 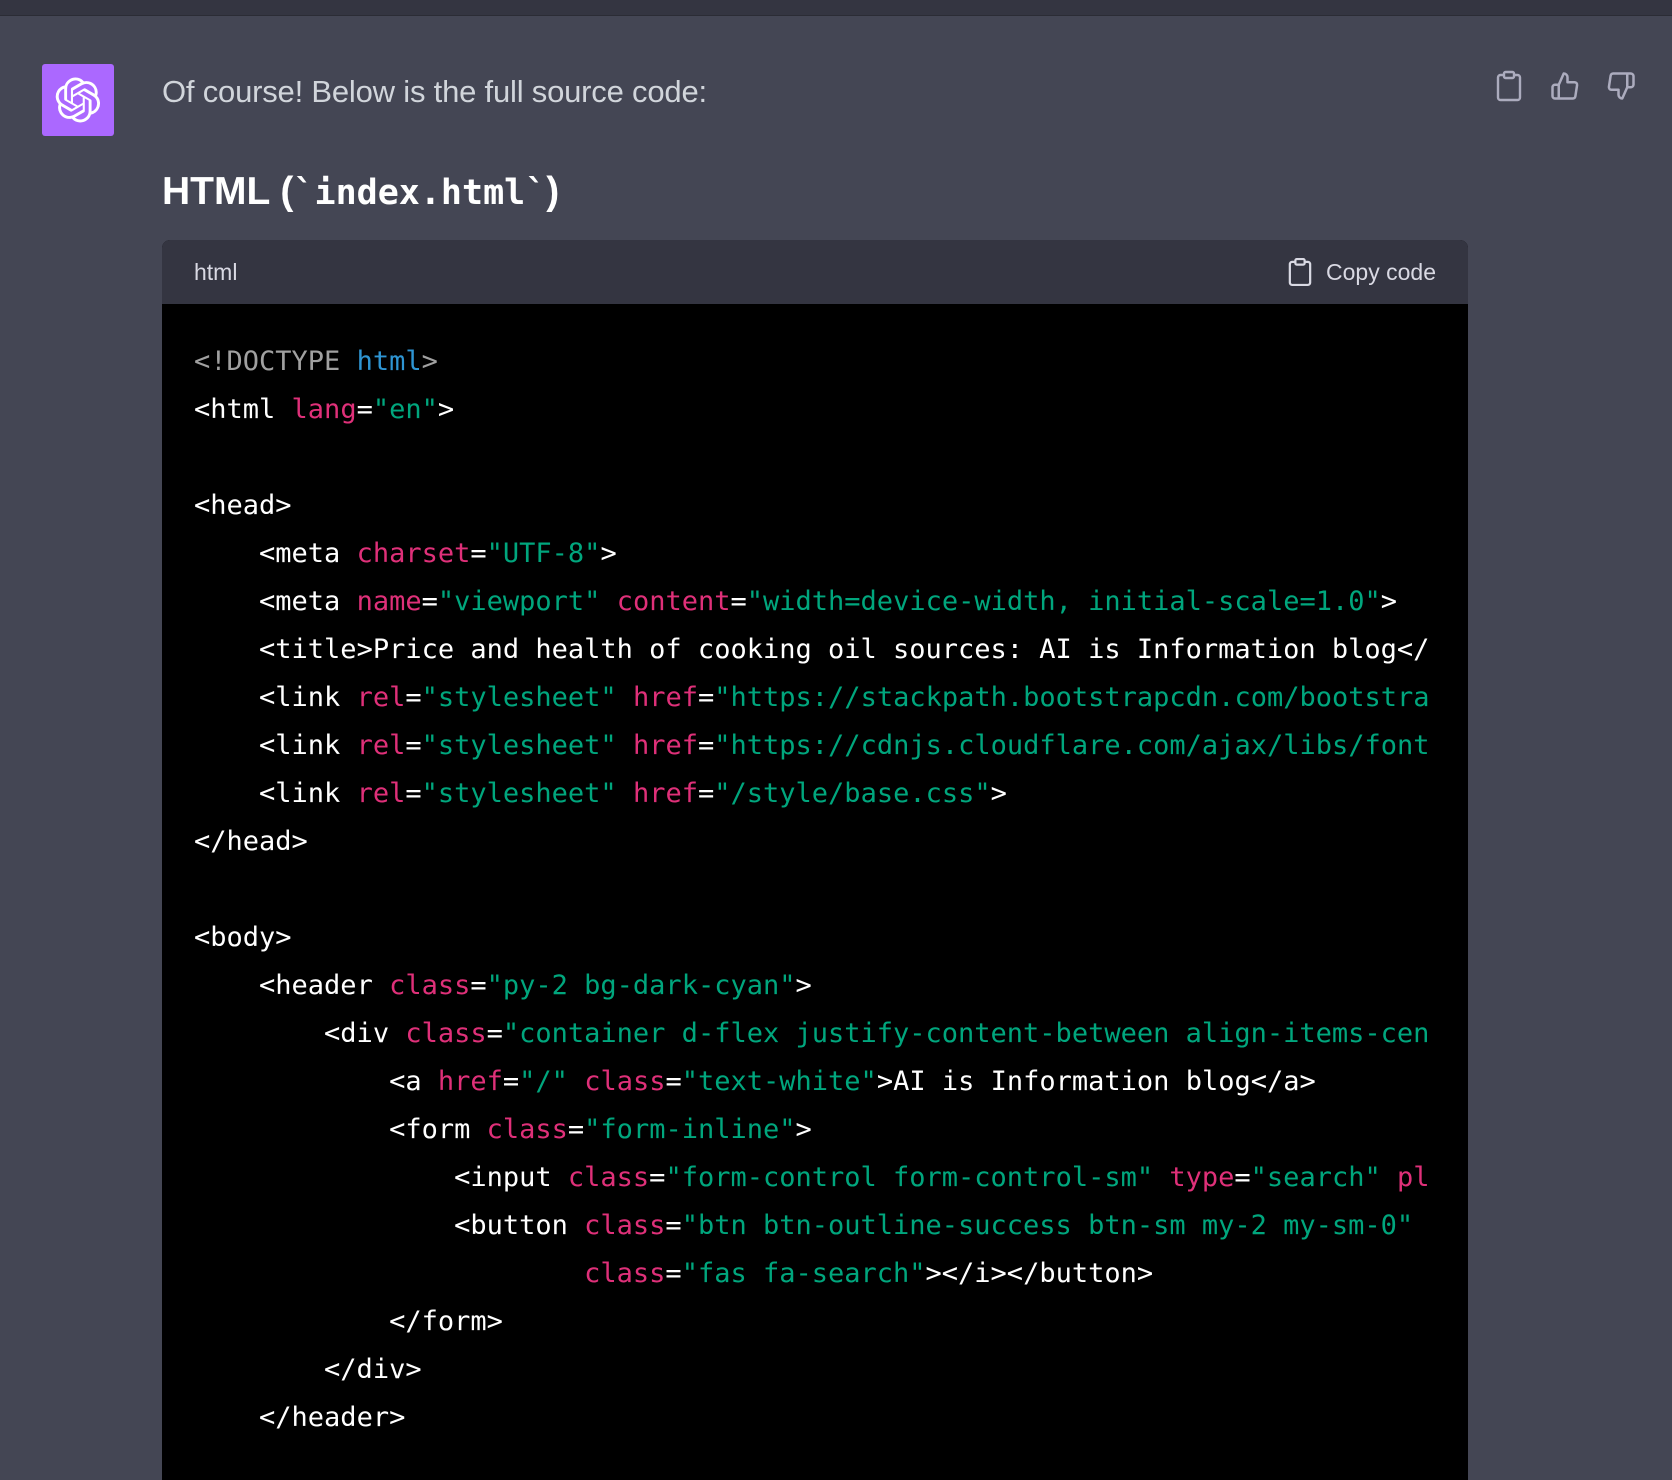 I want to click on code-token: </, so click(x=1413, y=649).